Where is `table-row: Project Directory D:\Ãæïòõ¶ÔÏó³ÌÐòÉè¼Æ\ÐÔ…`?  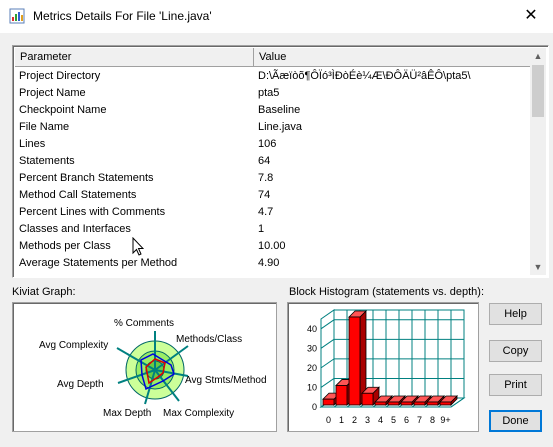
table-row: Project Directory D:\Ãæïòõ¶ÔÏó³ÌÐòÉè¼Æ\ÐÔ… is located at coordinates (272, 76).